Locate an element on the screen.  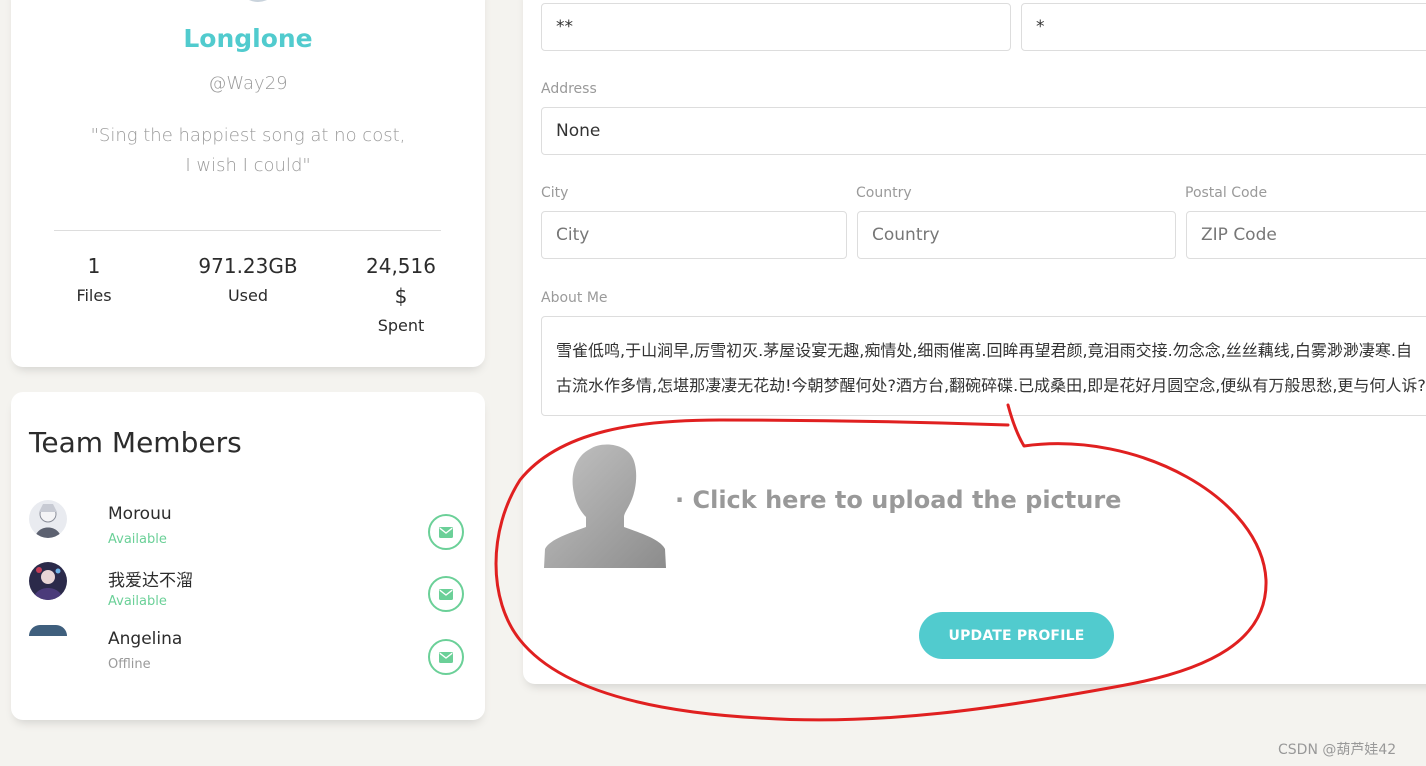
user-quote-line-2: I wish I could" is located at coordinates (248, 165).